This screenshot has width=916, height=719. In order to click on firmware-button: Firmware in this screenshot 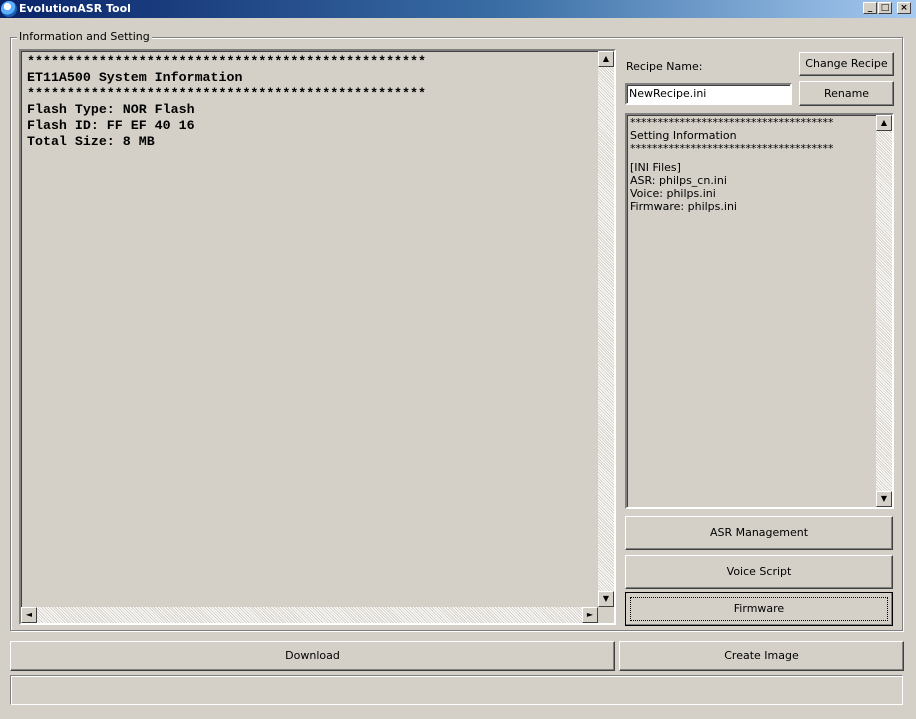, I will do `click(759, 609)`.